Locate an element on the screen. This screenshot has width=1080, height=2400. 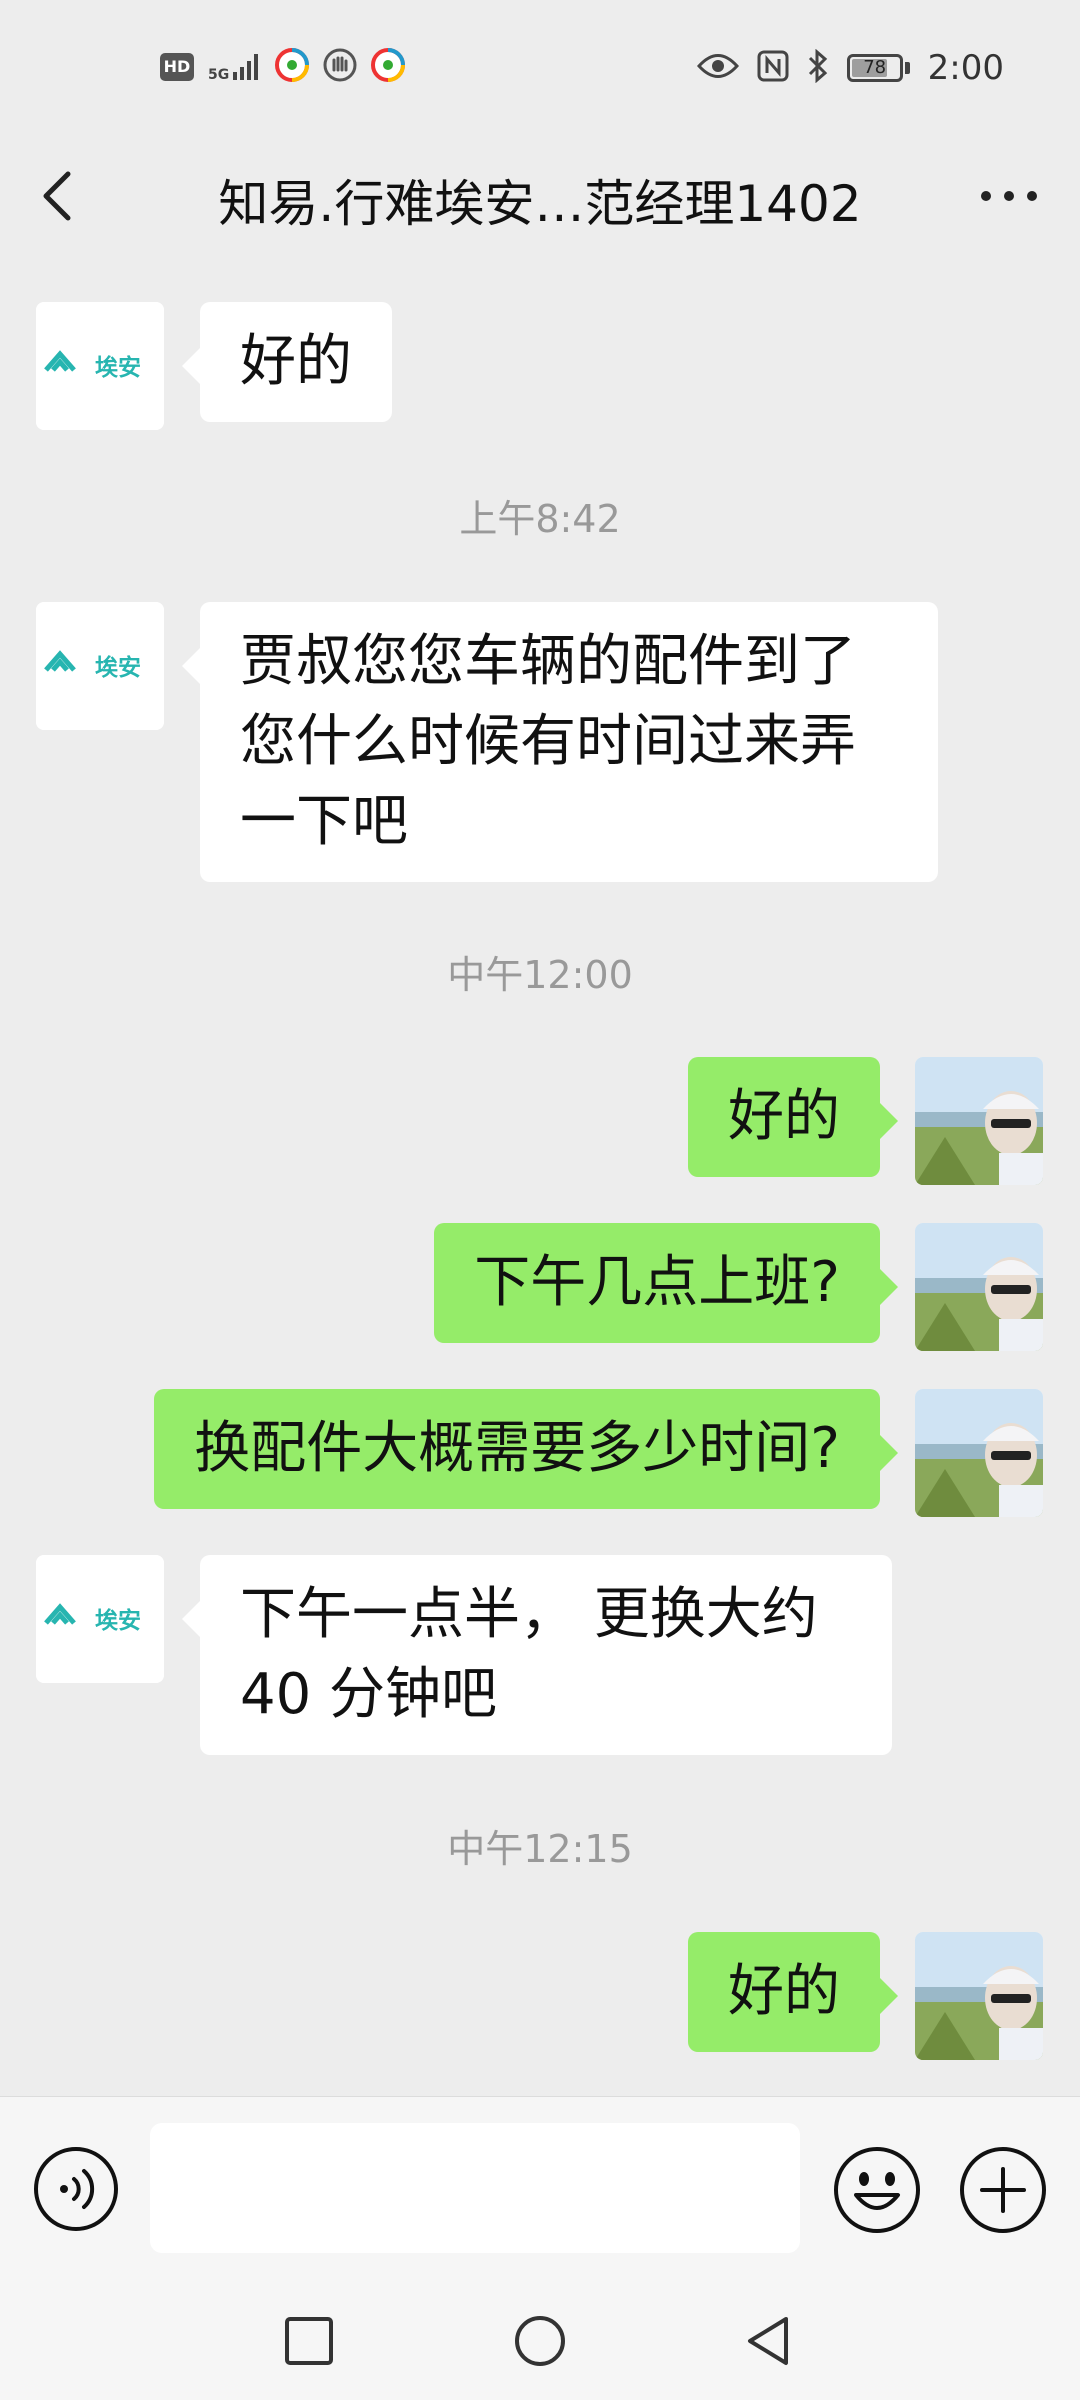
message-line: 下午一点半， 更换大约 is located at coordinates (529, 1614).